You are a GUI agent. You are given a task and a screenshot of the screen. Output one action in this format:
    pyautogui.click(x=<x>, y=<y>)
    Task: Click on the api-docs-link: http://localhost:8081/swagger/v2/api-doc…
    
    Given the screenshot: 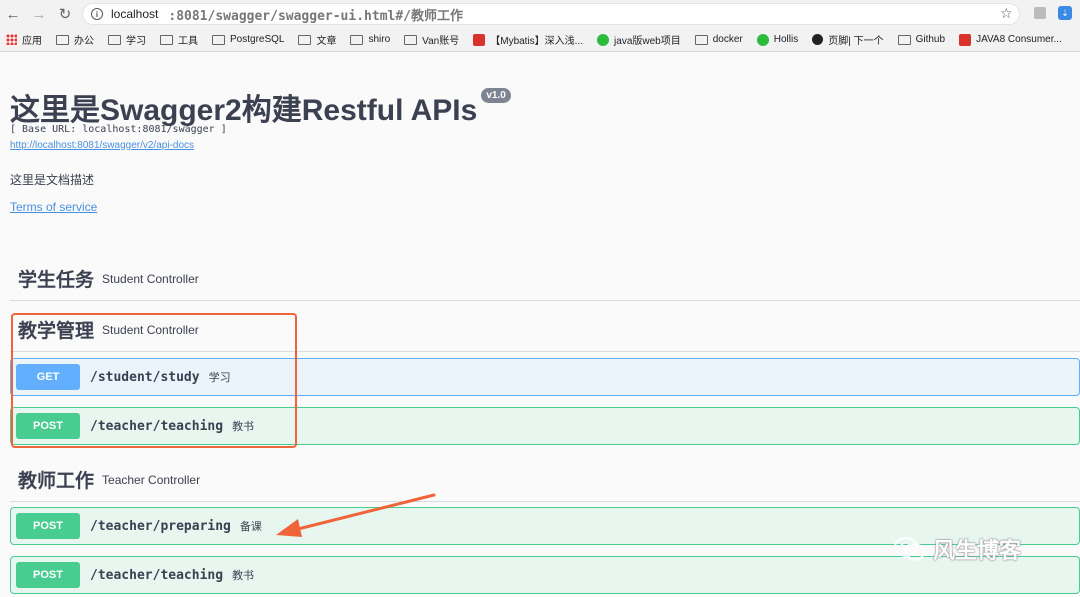 What is the action you would take?
    pyautogui.click(x=102, y=145)
    